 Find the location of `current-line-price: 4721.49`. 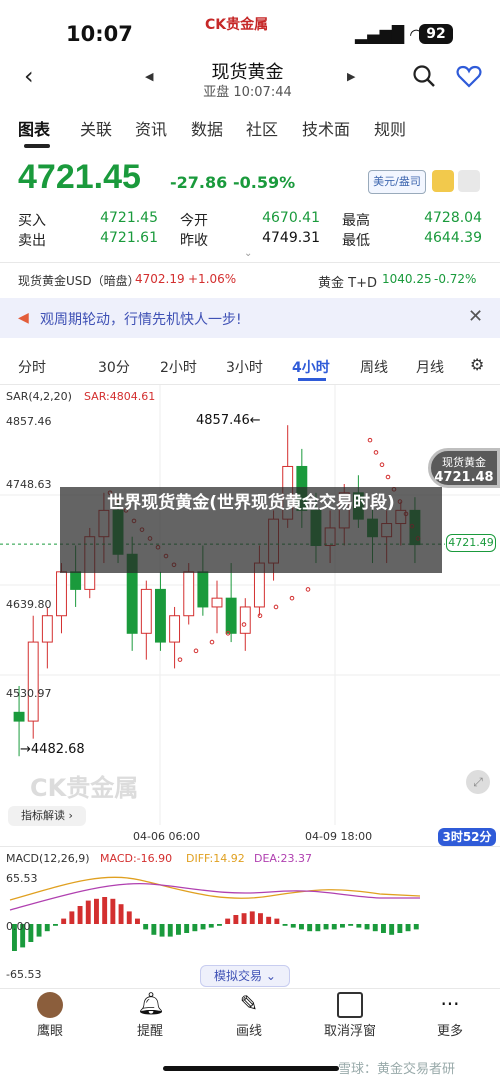

current-line-price: 4721.49 is located at coordinates (471, 543).